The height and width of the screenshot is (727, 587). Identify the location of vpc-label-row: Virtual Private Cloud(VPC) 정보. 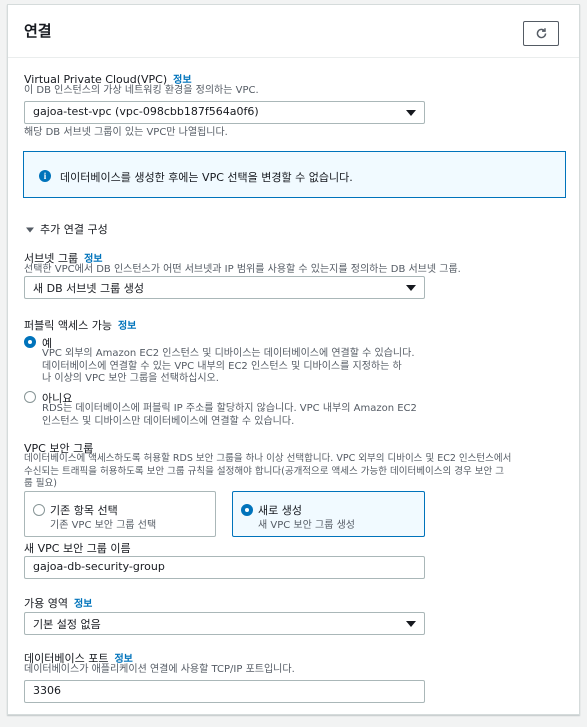
(108, 78).